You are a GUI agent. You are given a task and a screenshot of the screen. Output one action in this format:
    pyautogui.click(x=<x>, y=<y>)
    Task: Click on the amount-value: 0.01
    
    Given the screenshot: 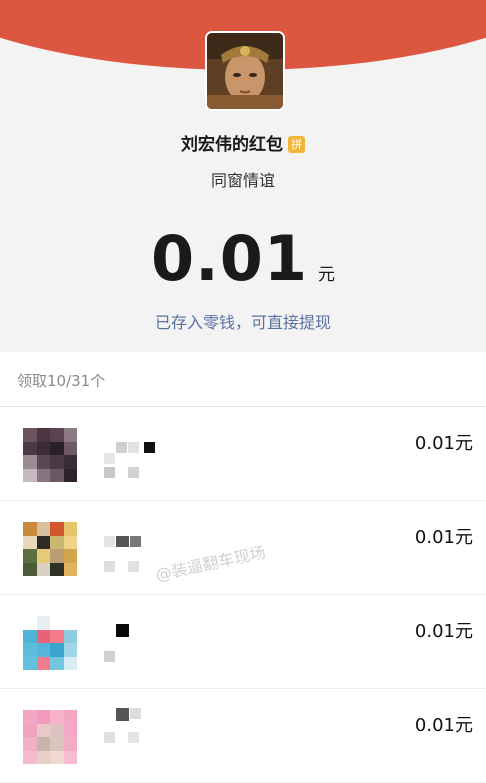 What is the action you would take?
    pyautogui.click(x=229, y=258)
    